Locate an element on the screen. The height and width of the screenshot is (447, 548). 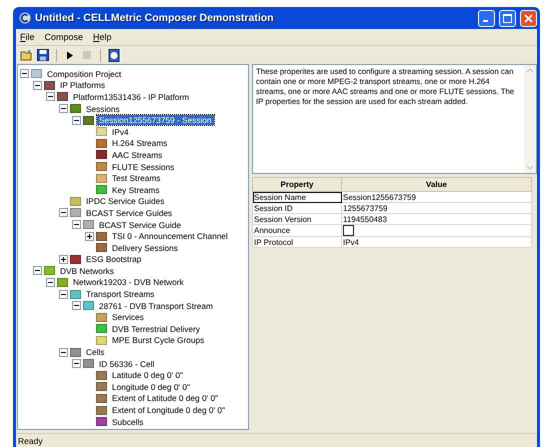
tree-item: Longitude 0 deg 0' 0" is located at coordinates (151, 387).